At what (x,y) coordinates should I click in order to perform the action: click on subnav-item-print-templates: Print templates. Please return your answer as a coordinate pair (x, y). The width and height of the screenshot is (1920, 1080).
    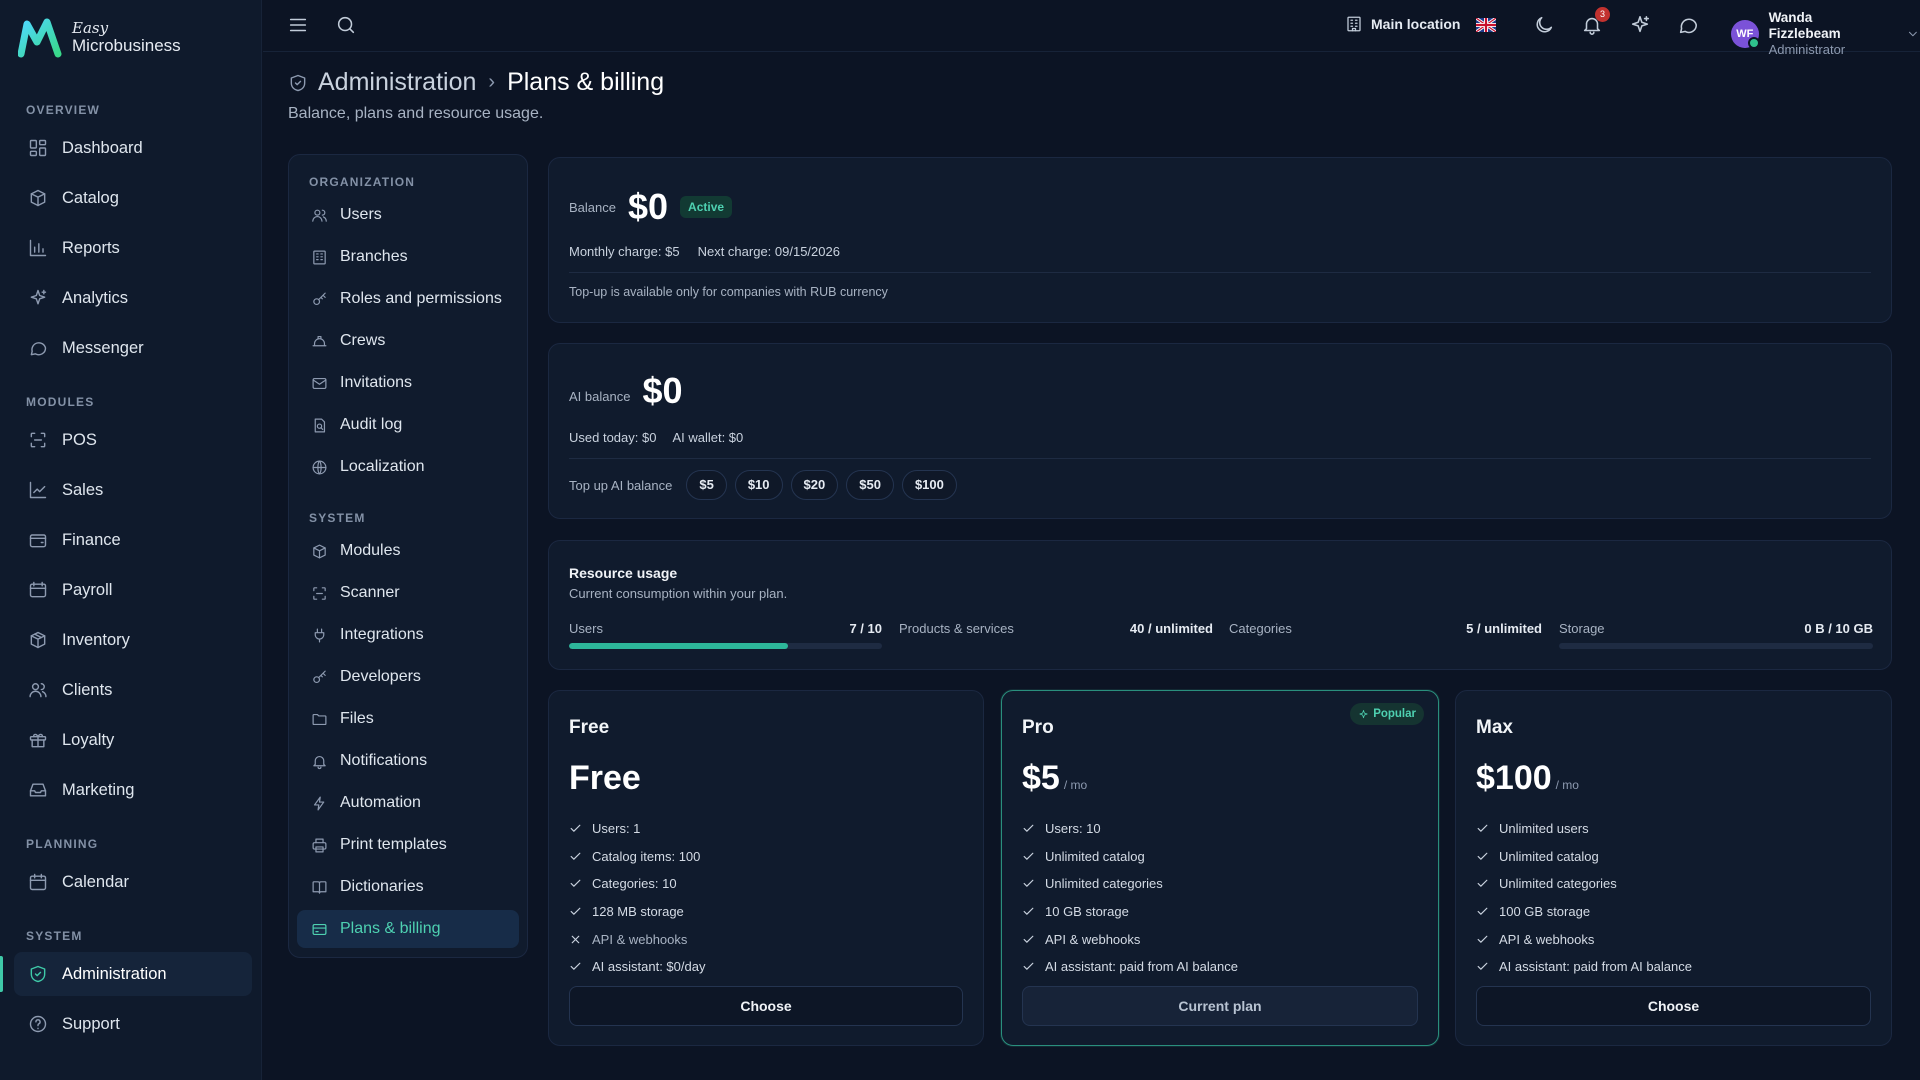
    Looking at the image, I should click on (408, 845).